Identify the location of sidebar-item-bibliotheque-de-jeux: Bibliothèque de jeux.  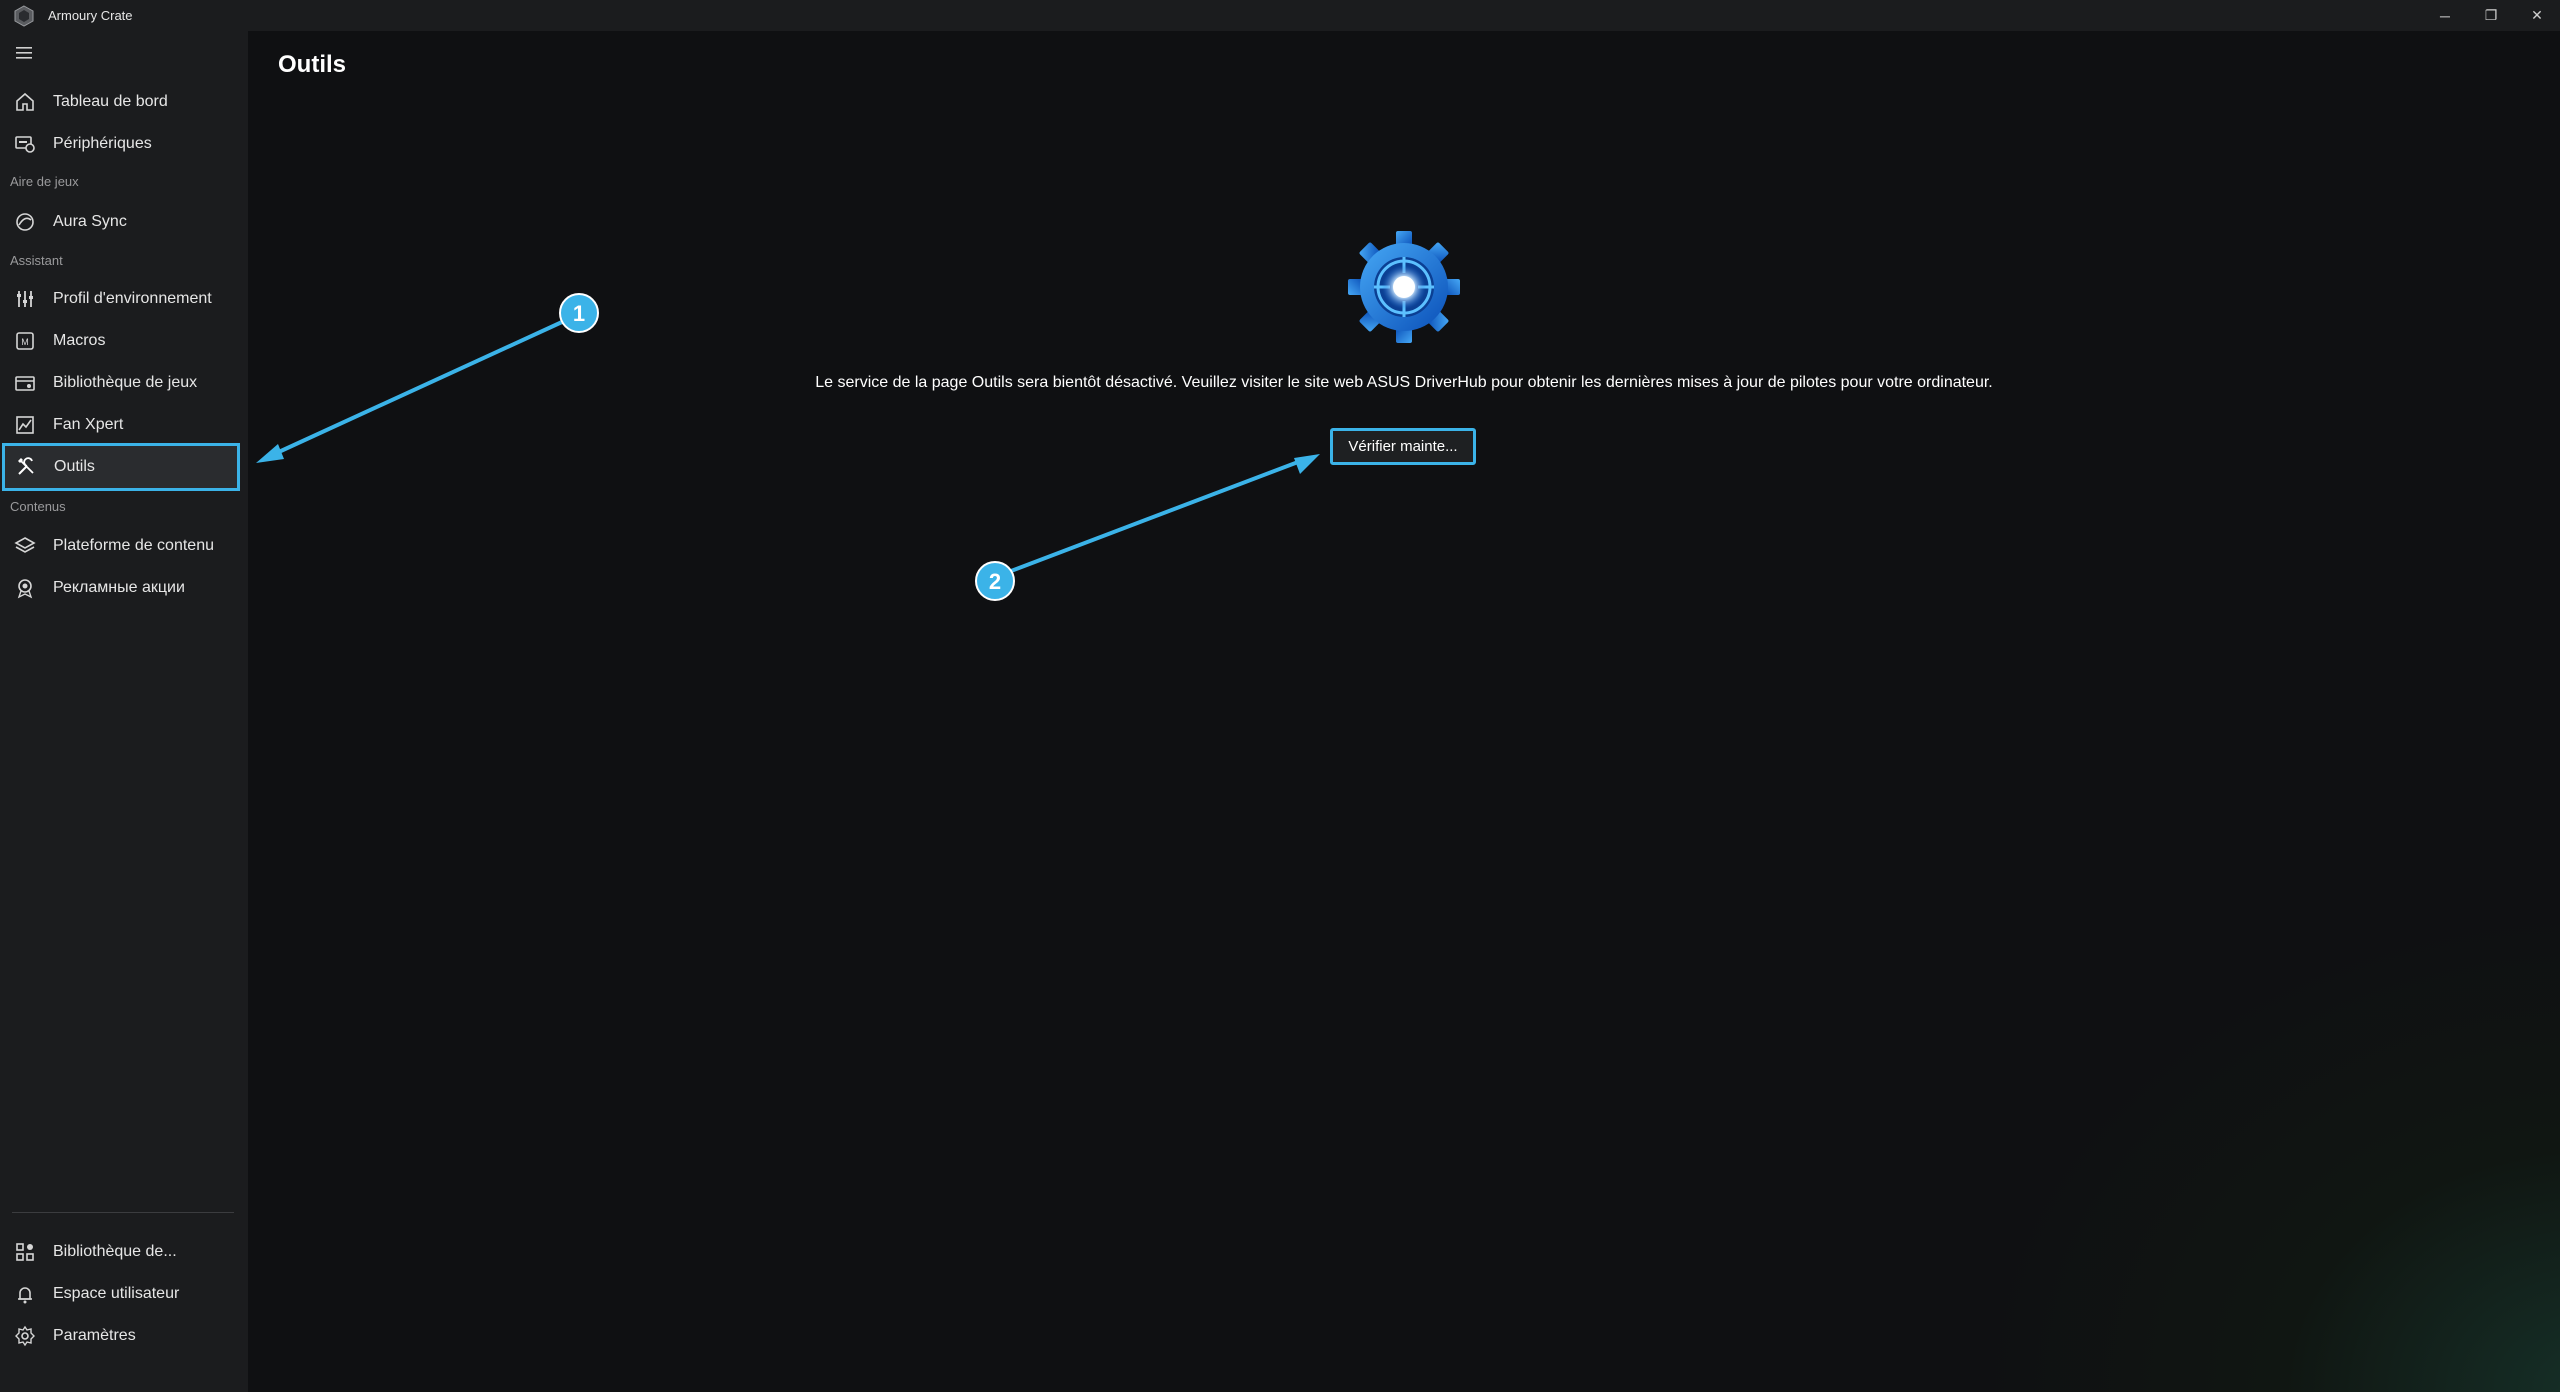
(122, 383).